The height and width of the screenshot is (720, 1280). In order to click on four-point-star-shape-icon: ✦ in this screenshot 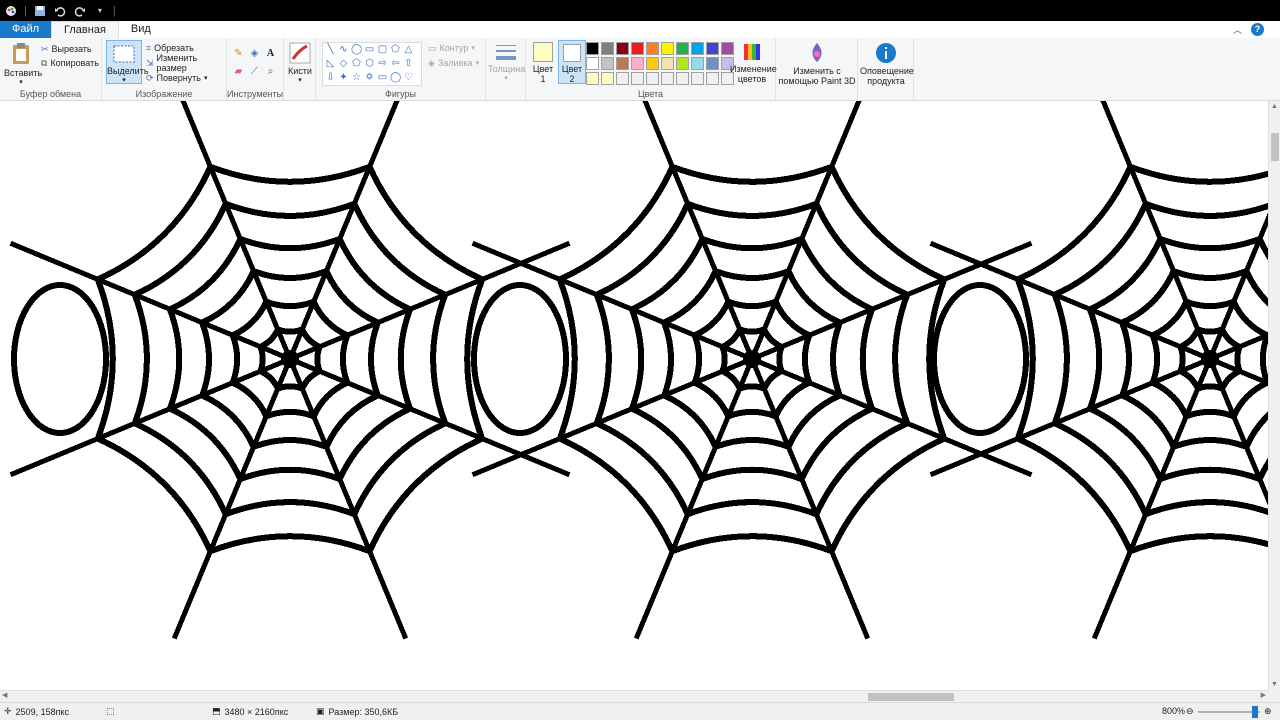, I will do `click(343, 77)`.